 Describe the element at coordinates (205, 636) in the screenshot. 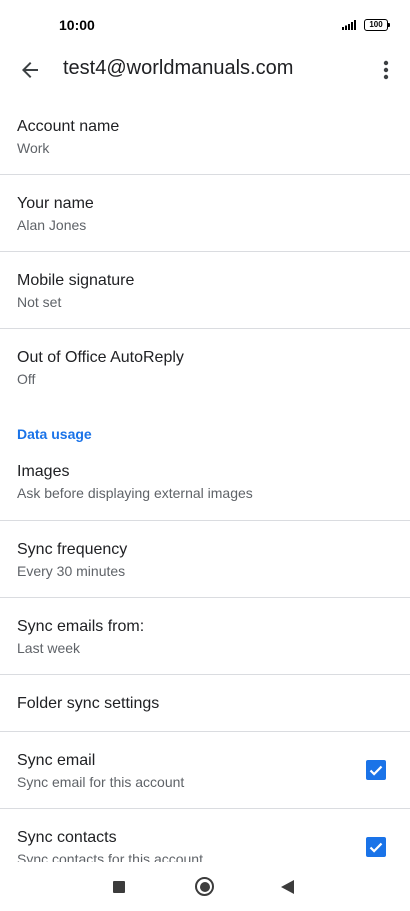

I see `setting-sync-emails-from: Sync emails from: Last week` at that location.